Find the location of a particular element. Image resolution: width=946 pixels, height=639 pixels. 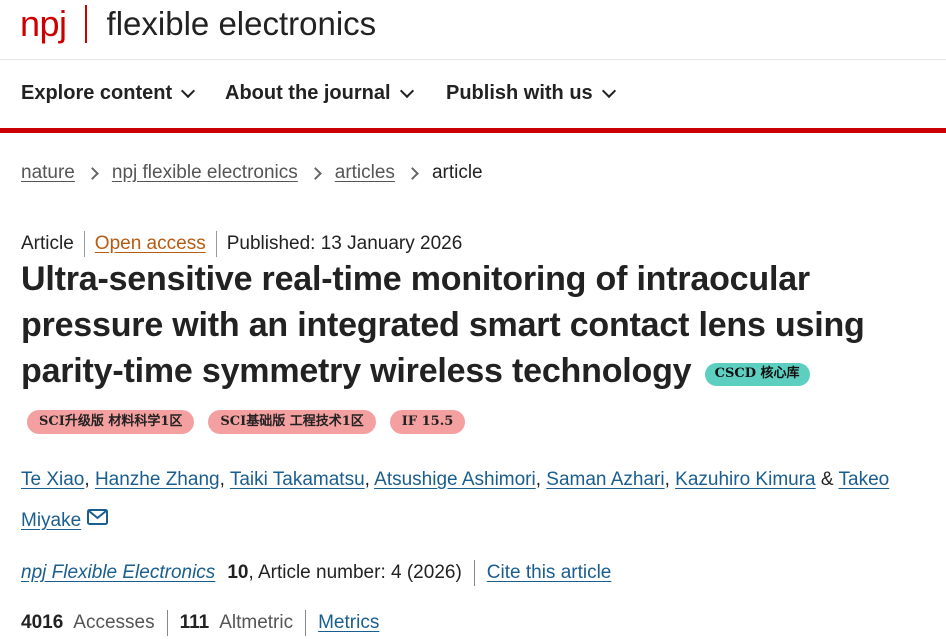

cite-article-link: Cite this article is located at coordinates (549, 573).